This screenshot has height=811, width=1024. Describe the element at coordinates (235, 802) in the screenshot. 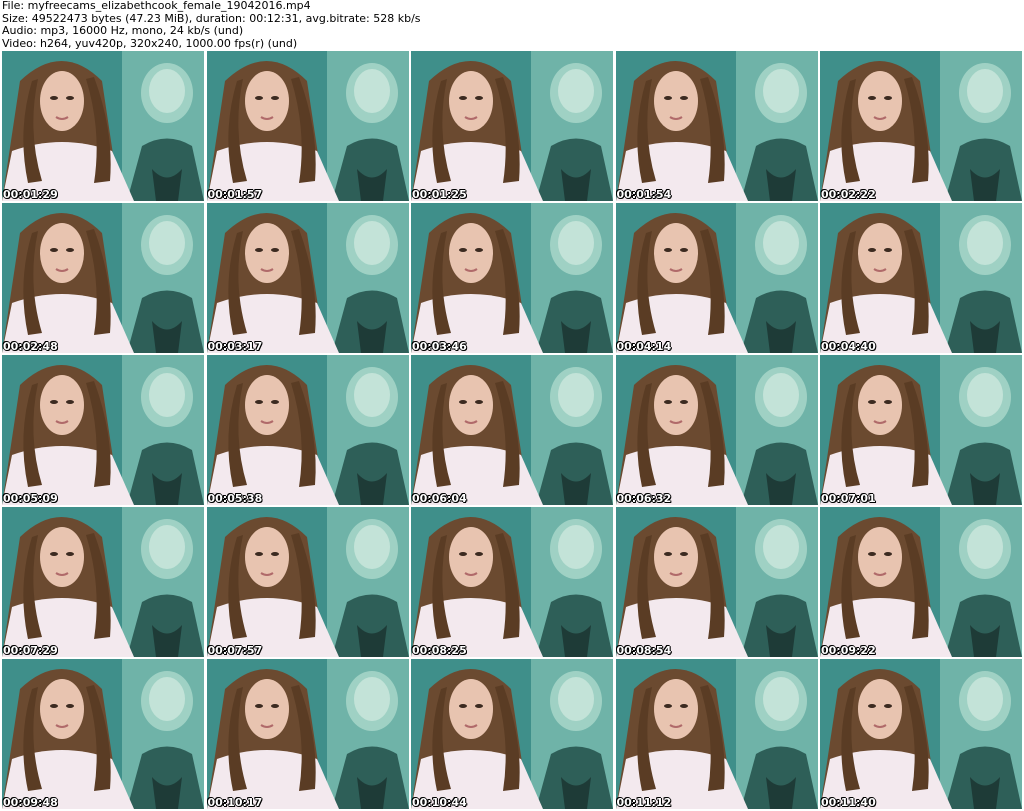

I see `timestamp-label: 00:10:17` at that location.